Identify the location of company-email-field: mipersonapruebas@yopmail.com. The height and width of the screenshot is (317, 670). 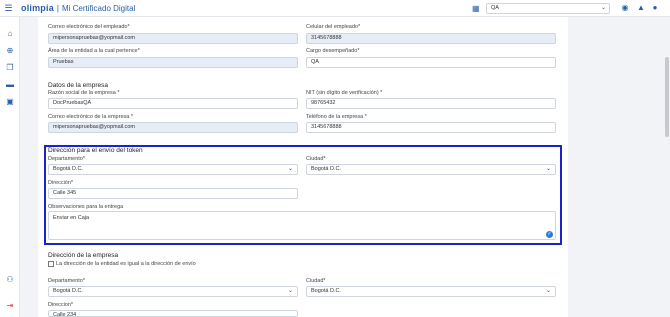
(173, 127).